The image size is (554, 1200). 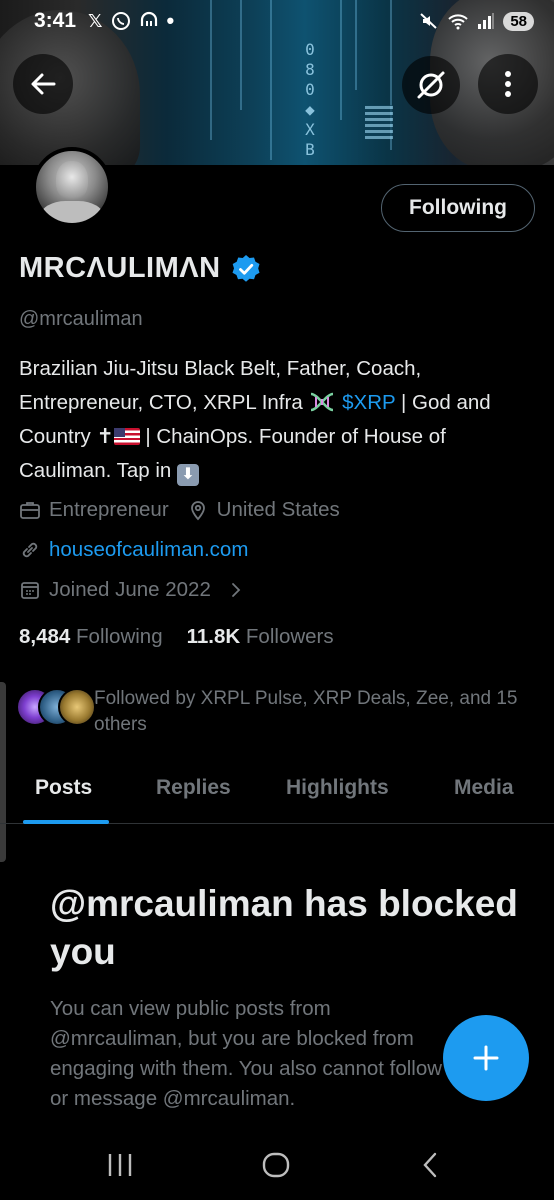 I want to click on profile-meta-website: houseofcauliman.com, so click(x=133, y=550).